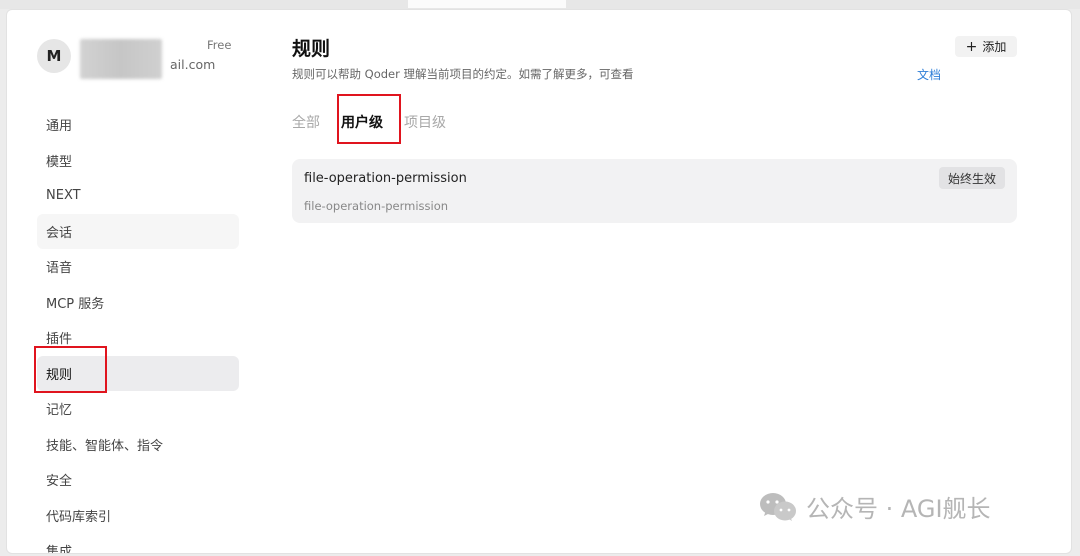  I want to click on wechat-icon, so click(778, 506).